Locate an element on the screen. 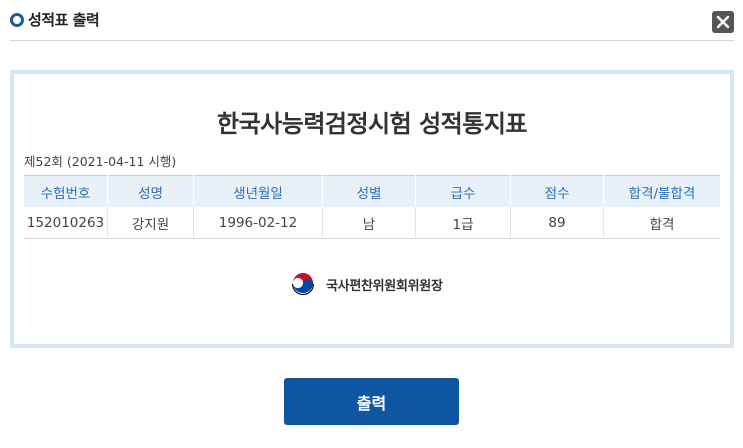  dialog-title: 성적표 출력 is located at coordinates (64, 20).